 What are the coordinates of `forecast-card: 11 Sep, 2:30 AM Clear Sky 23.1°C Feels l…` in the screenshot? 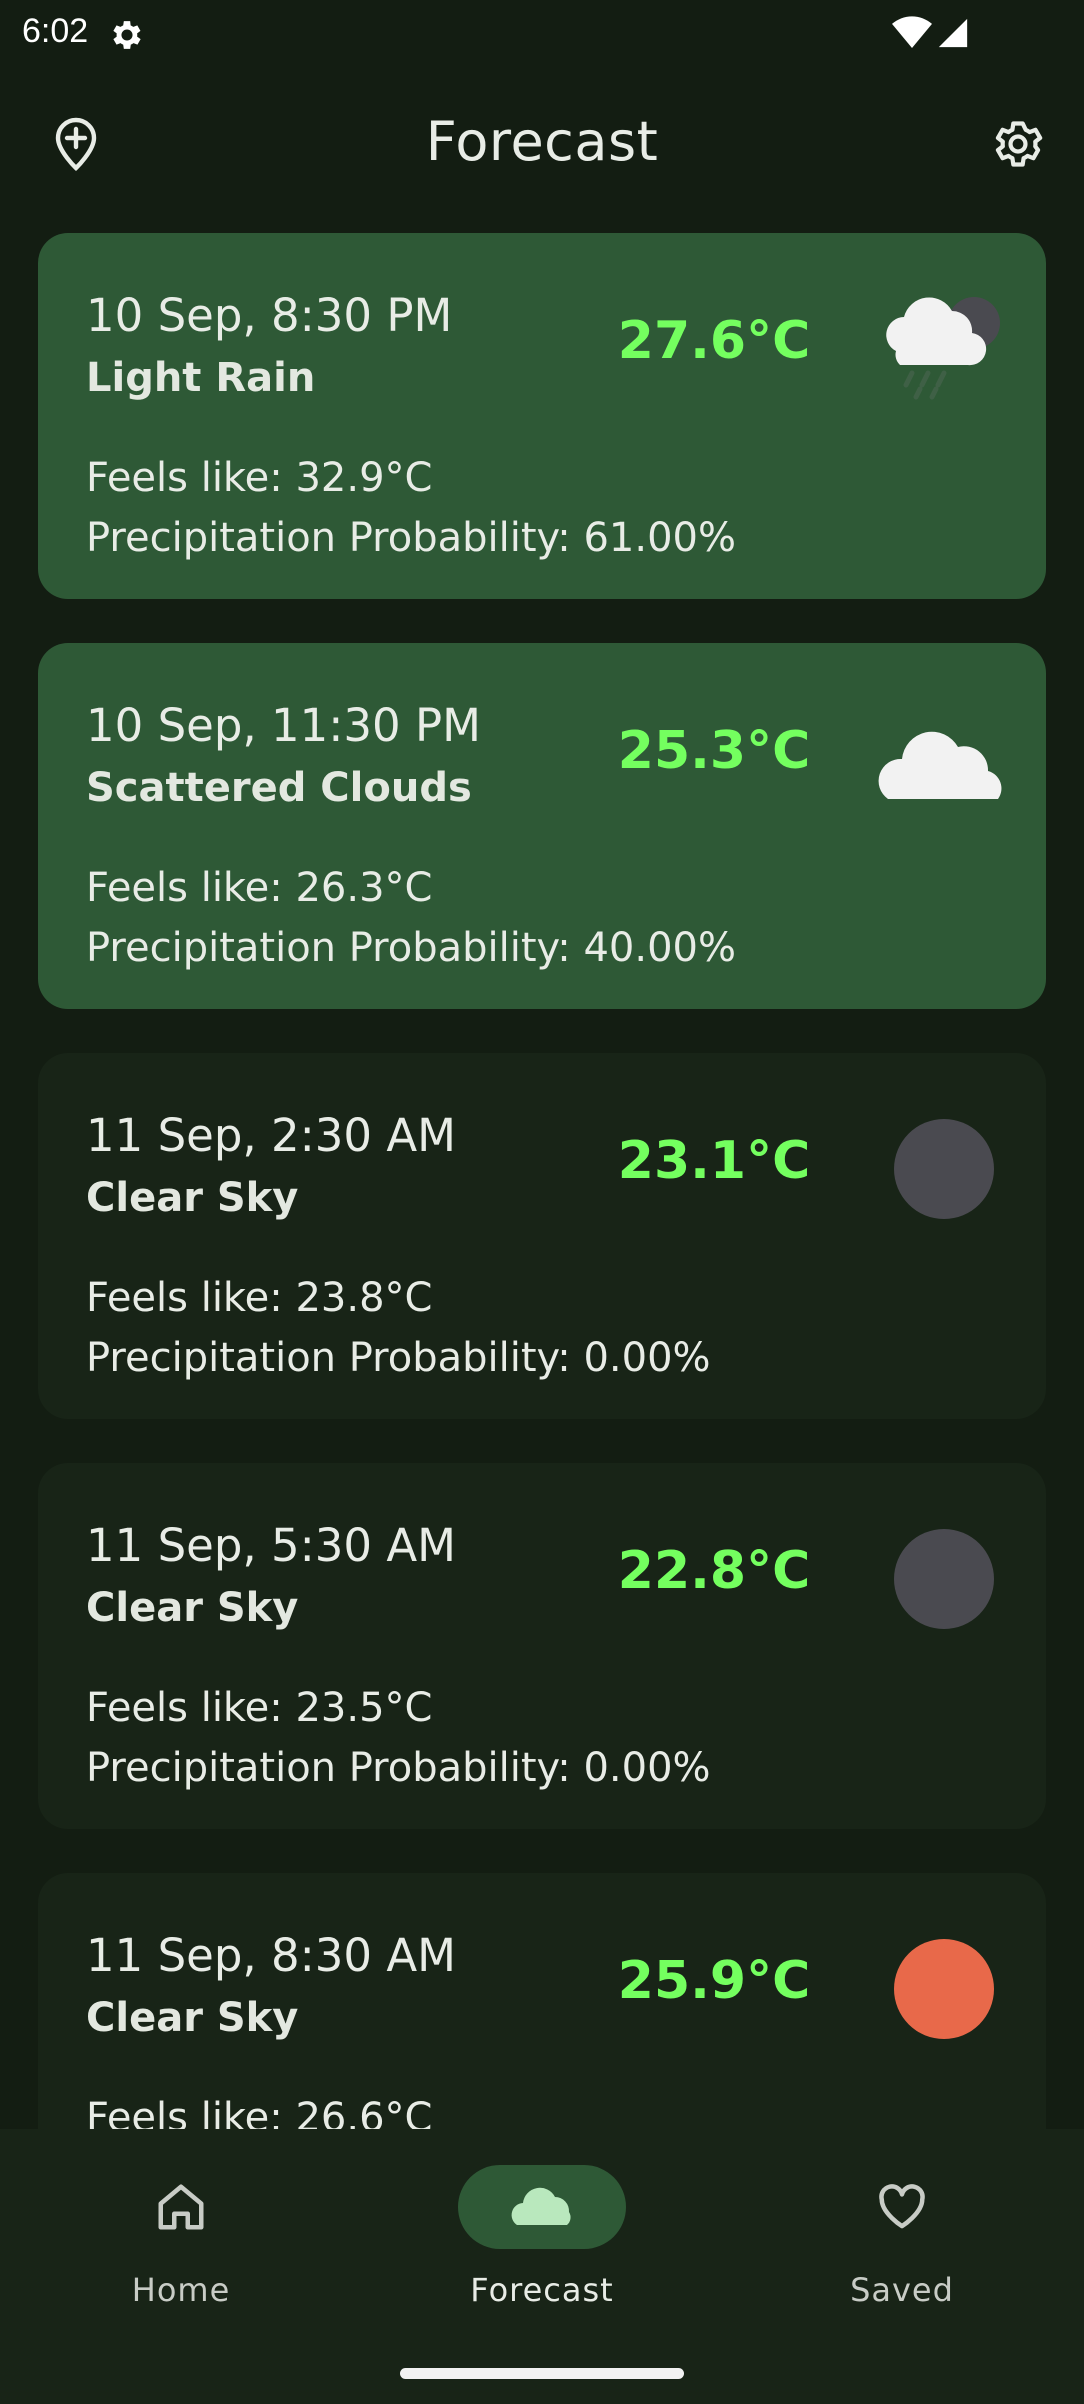 It's located at (542, 1236).